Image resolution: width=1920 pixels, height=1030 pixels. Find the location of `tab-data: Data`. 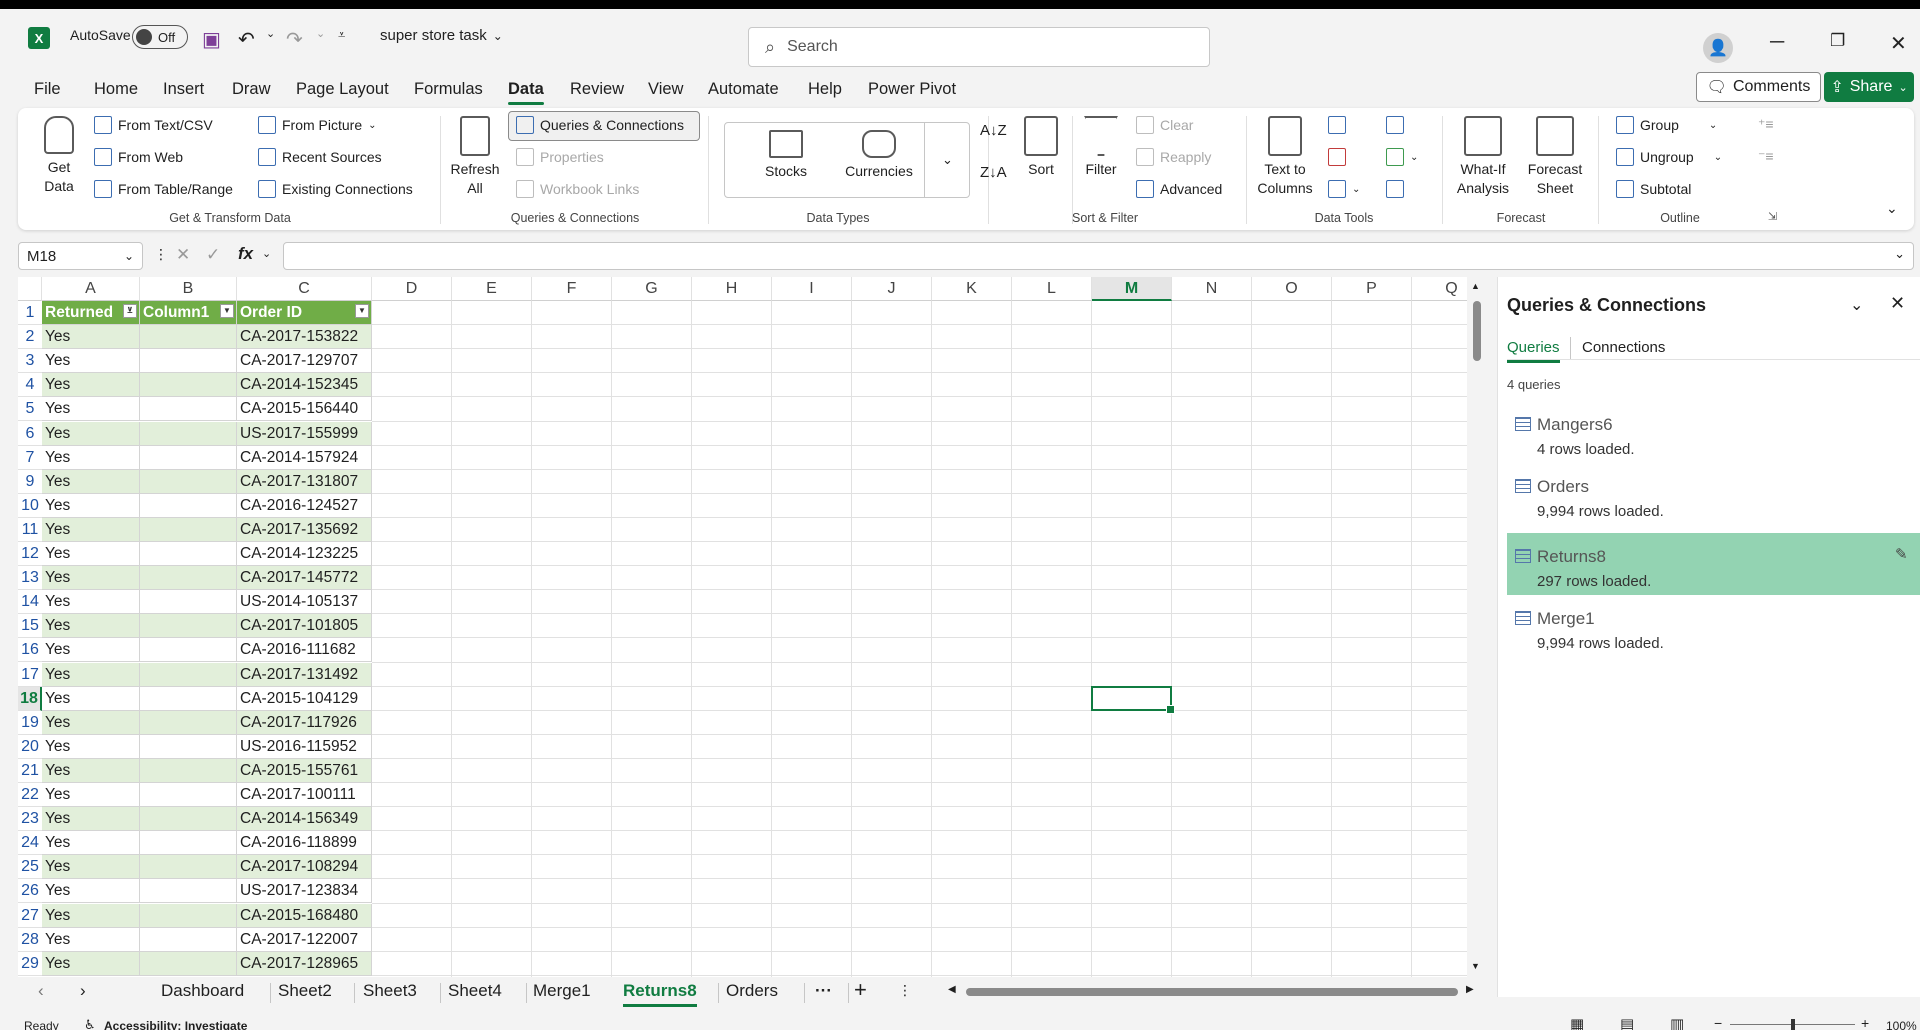

tab-data: Data is located at coordinates (526, 92).